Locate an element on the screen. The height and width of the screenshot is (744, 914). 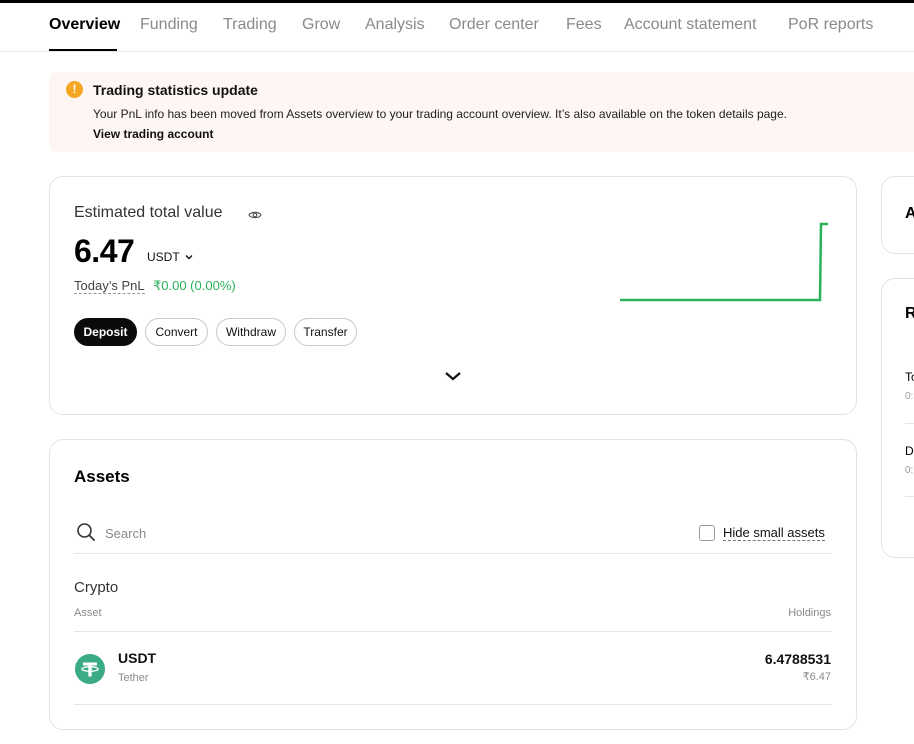
side-item-2: D is located at coordinates (909, 451).